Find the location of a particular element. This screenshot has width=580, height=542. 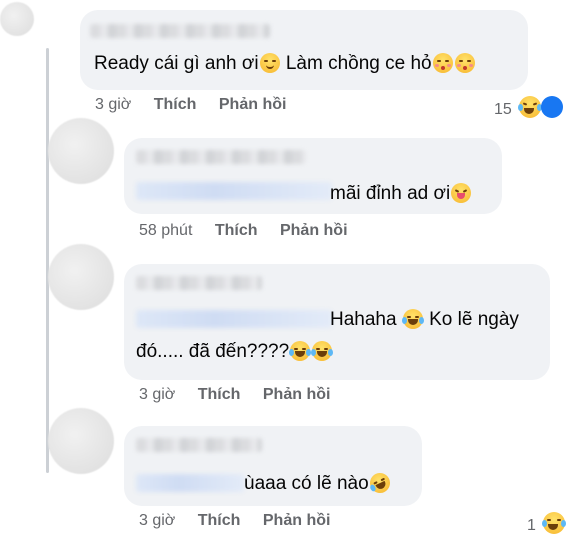

comment-text-part: Hahaha is located at coordinates (363, 319).